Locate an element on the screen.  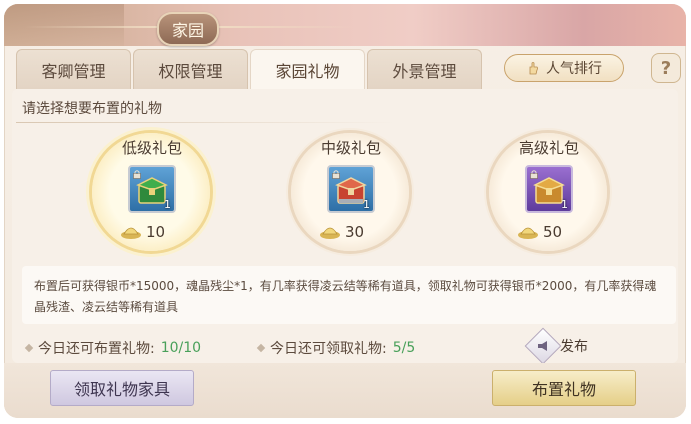
gift-cost-value: 10 is located at coordinates (156, 232).